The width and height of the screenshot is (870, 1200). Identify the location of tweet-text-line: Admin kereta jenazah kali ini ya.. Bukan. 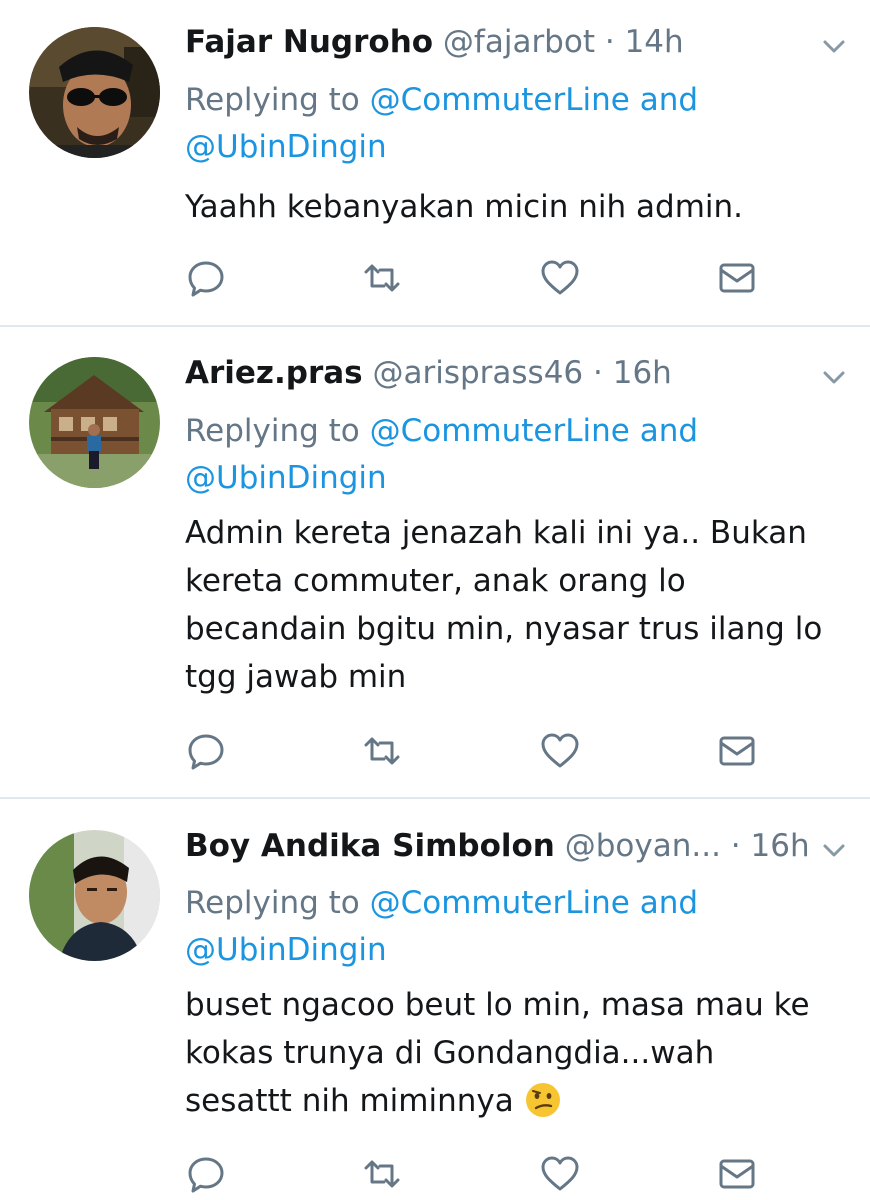
(496, 533).